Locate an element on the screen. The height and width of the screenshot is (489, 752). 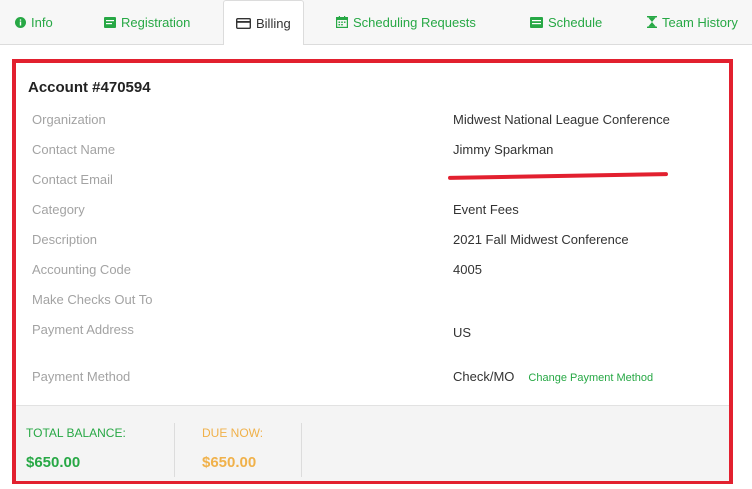
tab-team-history-label: Team History is located at coordinates (700, 22).